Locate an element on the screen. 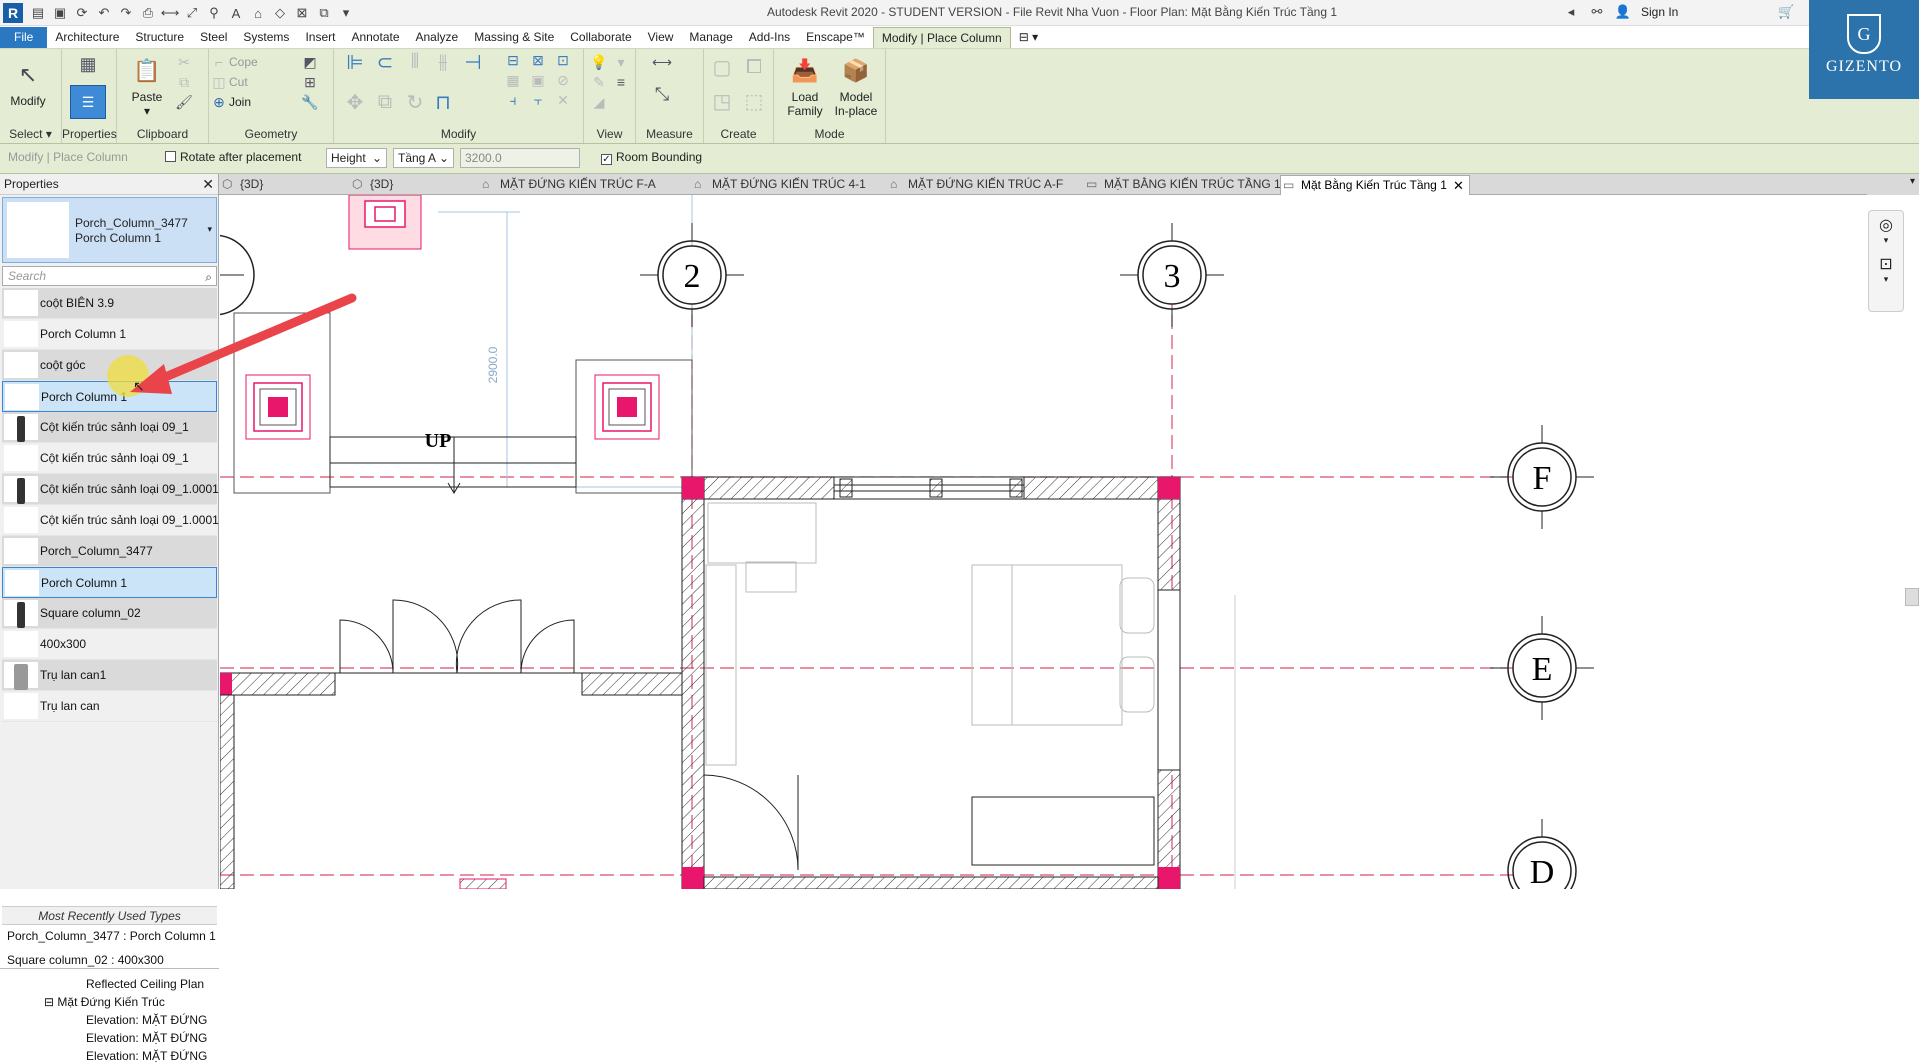 The width and height of the screenshot is (1919, 1063). stair: UP is located at coordinates (453, 462).